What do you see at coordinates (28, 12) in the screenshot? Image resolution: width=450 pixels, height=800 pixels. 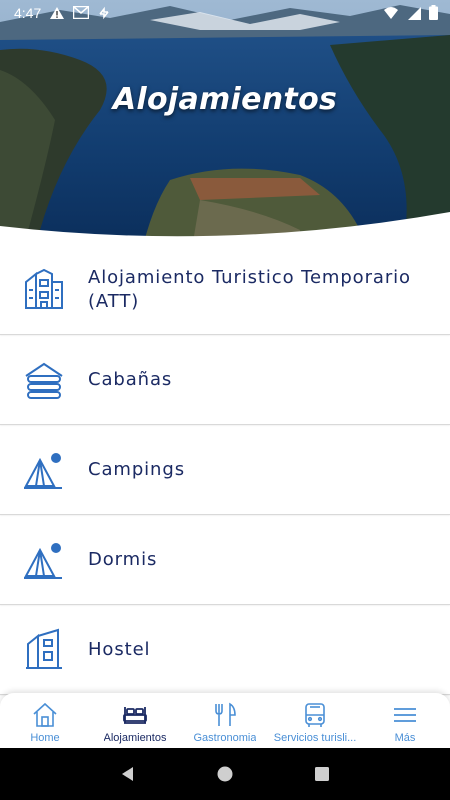 I see `status-time: 4:47` at bounding box center [28, 12].